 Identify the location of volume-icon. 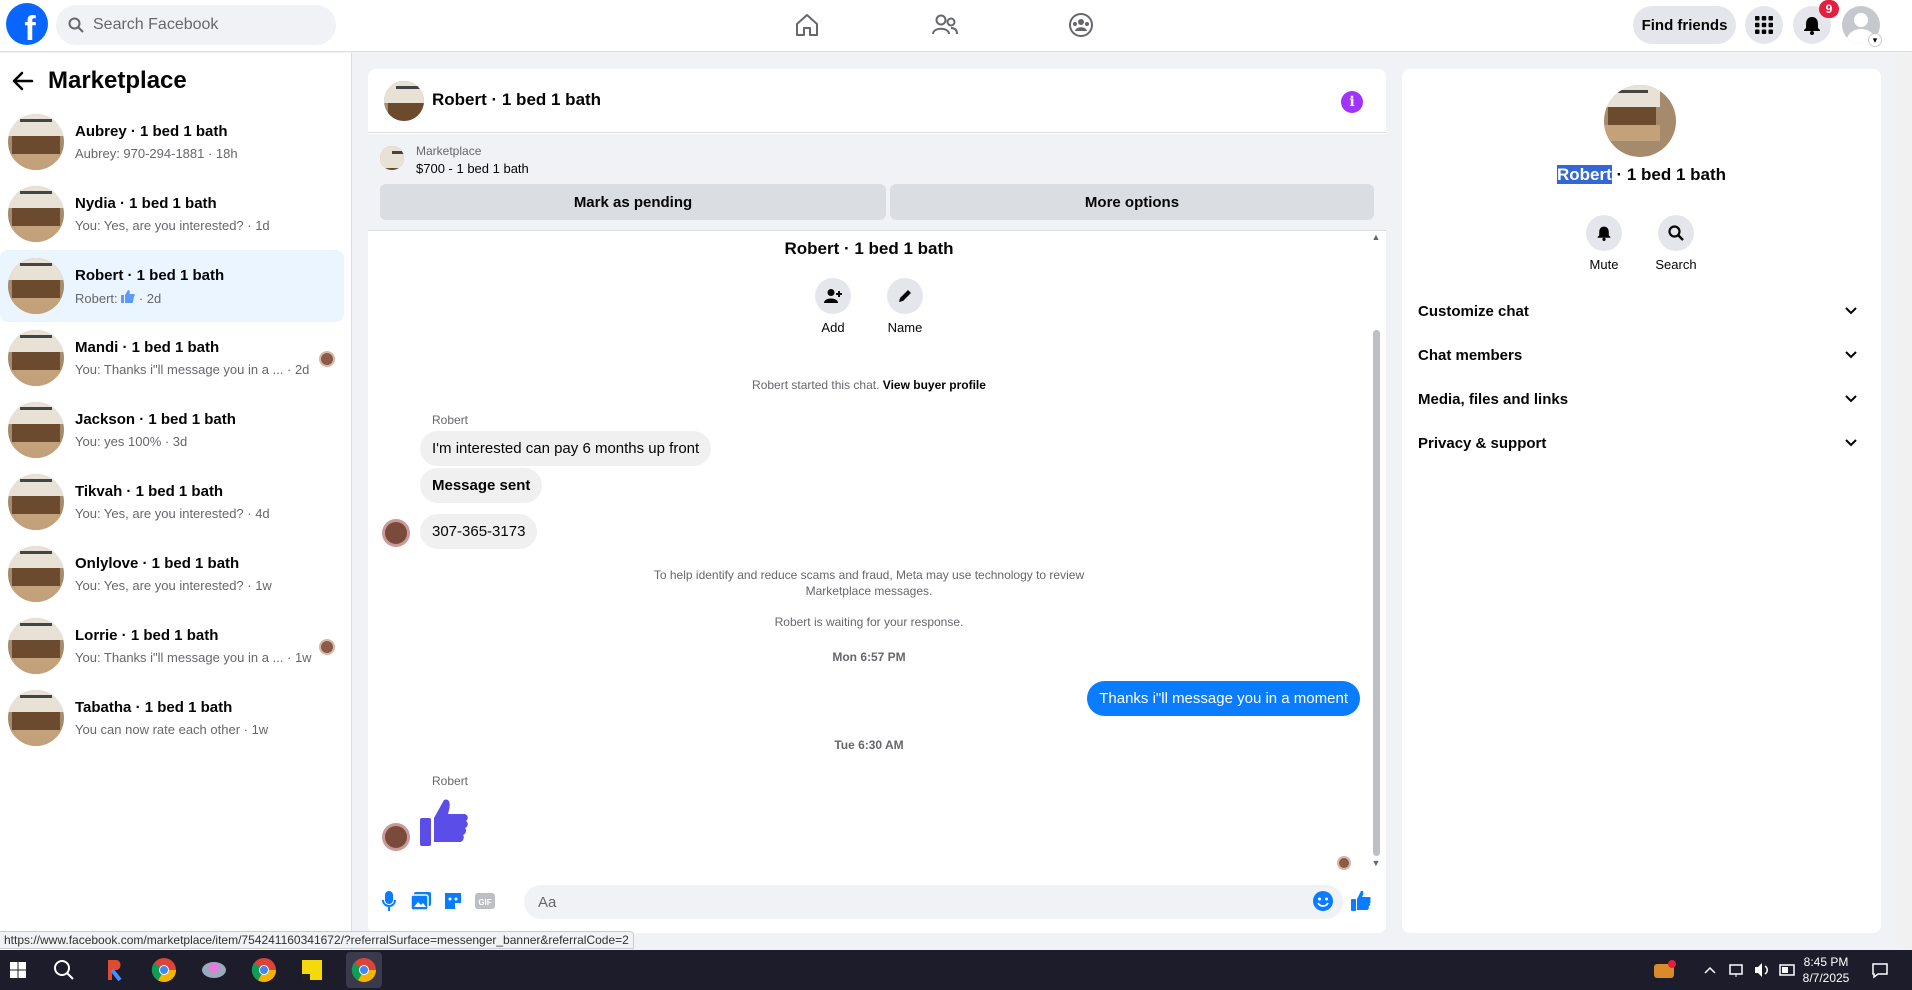
(1762, 970).